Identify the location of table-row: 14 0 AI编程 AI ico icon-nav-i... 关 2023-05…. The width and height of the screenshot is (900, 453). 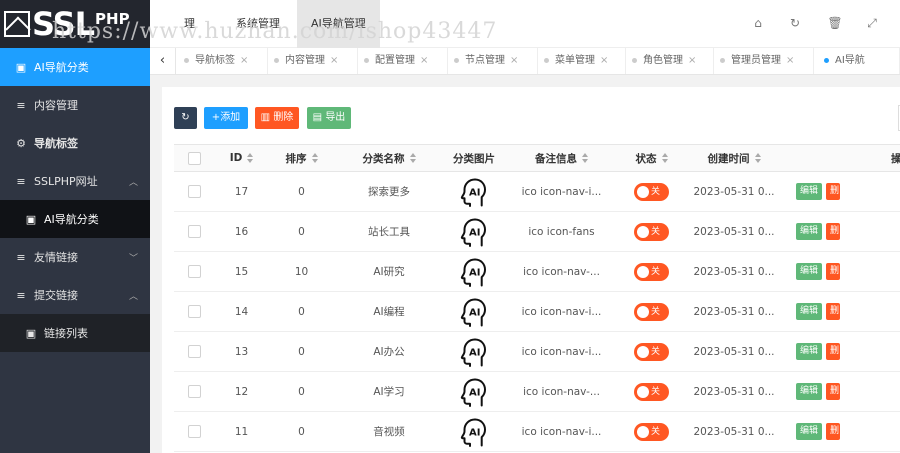
(537, 312).